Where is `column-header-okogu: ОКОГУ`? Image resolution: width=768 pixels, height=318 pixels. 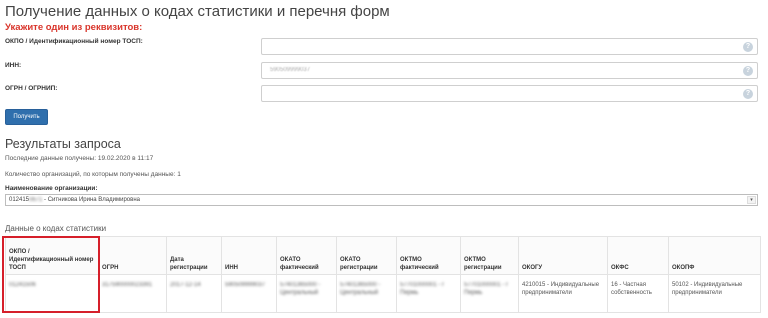 column-header-okogu: ОКОГУ is located at coordinates (563, 255).